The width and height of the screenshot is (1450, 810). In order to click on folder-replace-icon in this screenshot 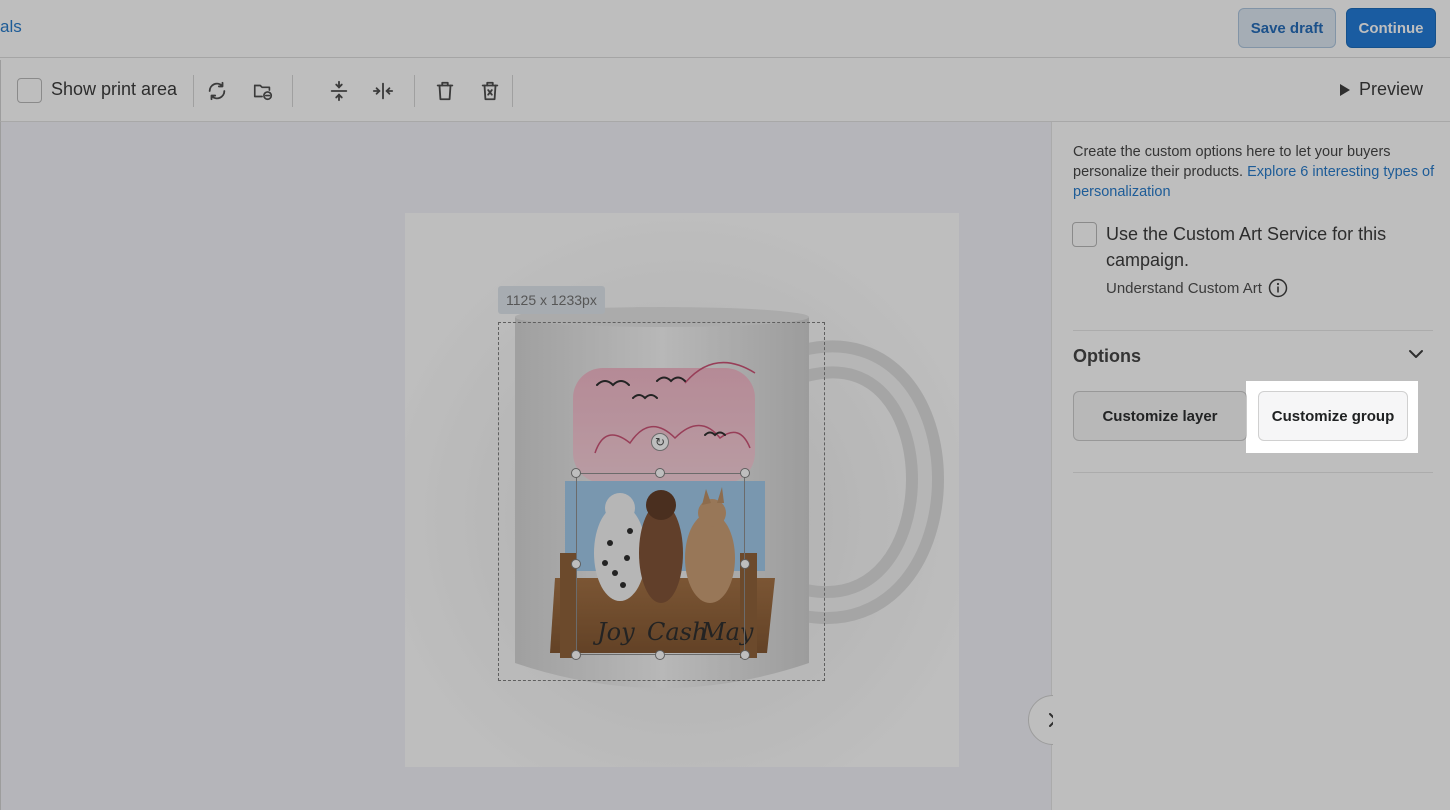, I will do `click(263, 91)`.